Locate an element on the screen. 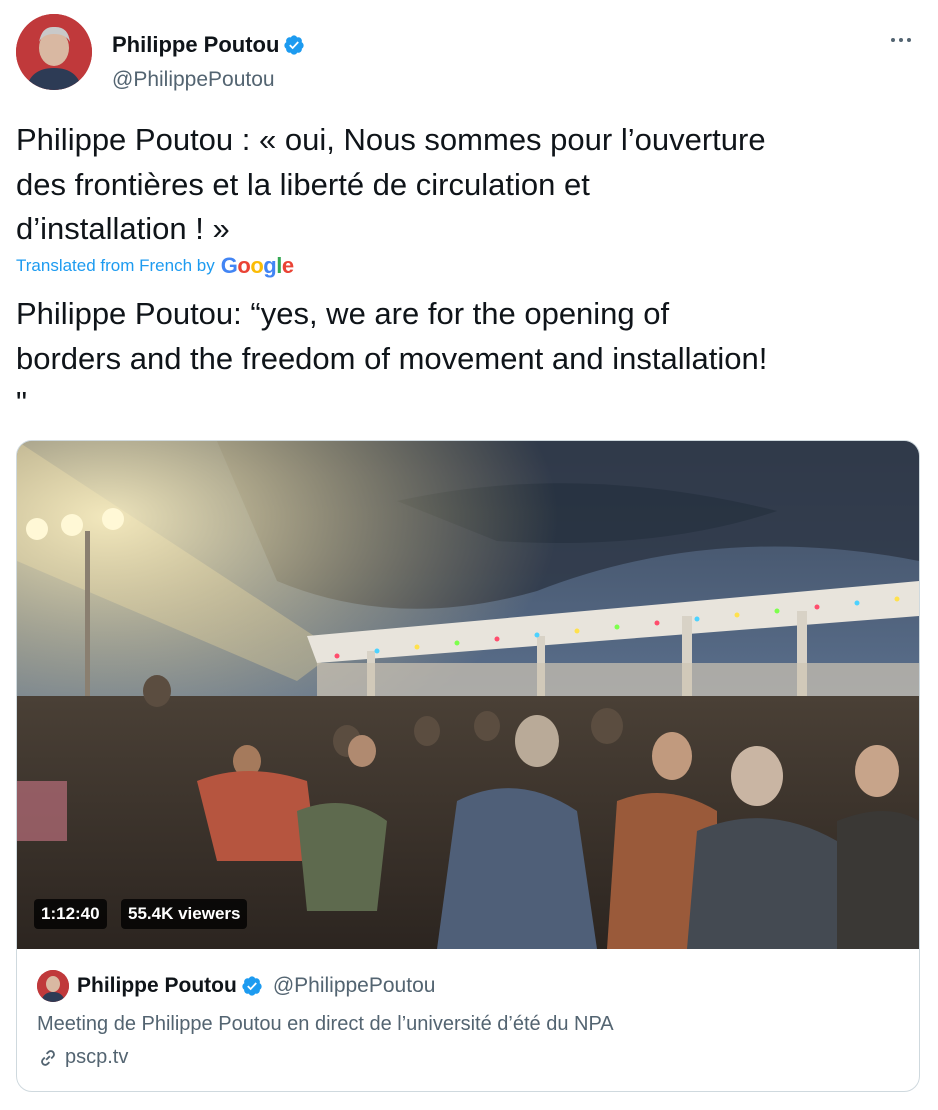  link-icon is located at coordinates (48, 1057).